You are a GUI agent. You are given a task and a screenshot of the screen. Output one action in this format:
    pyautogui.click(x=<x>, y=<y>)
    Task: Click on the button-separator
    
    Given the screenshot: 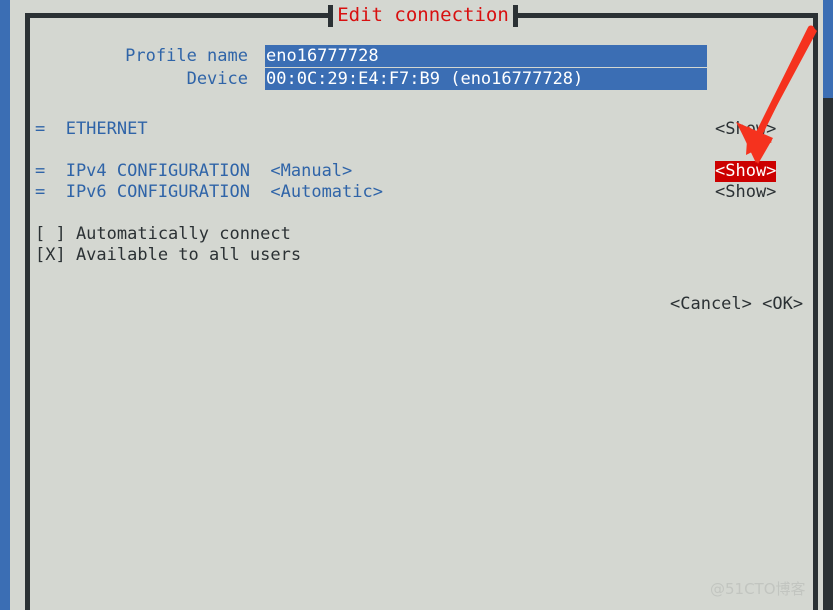 What is the action you would take?
    pyautogui.click(x=757, y=304)
    